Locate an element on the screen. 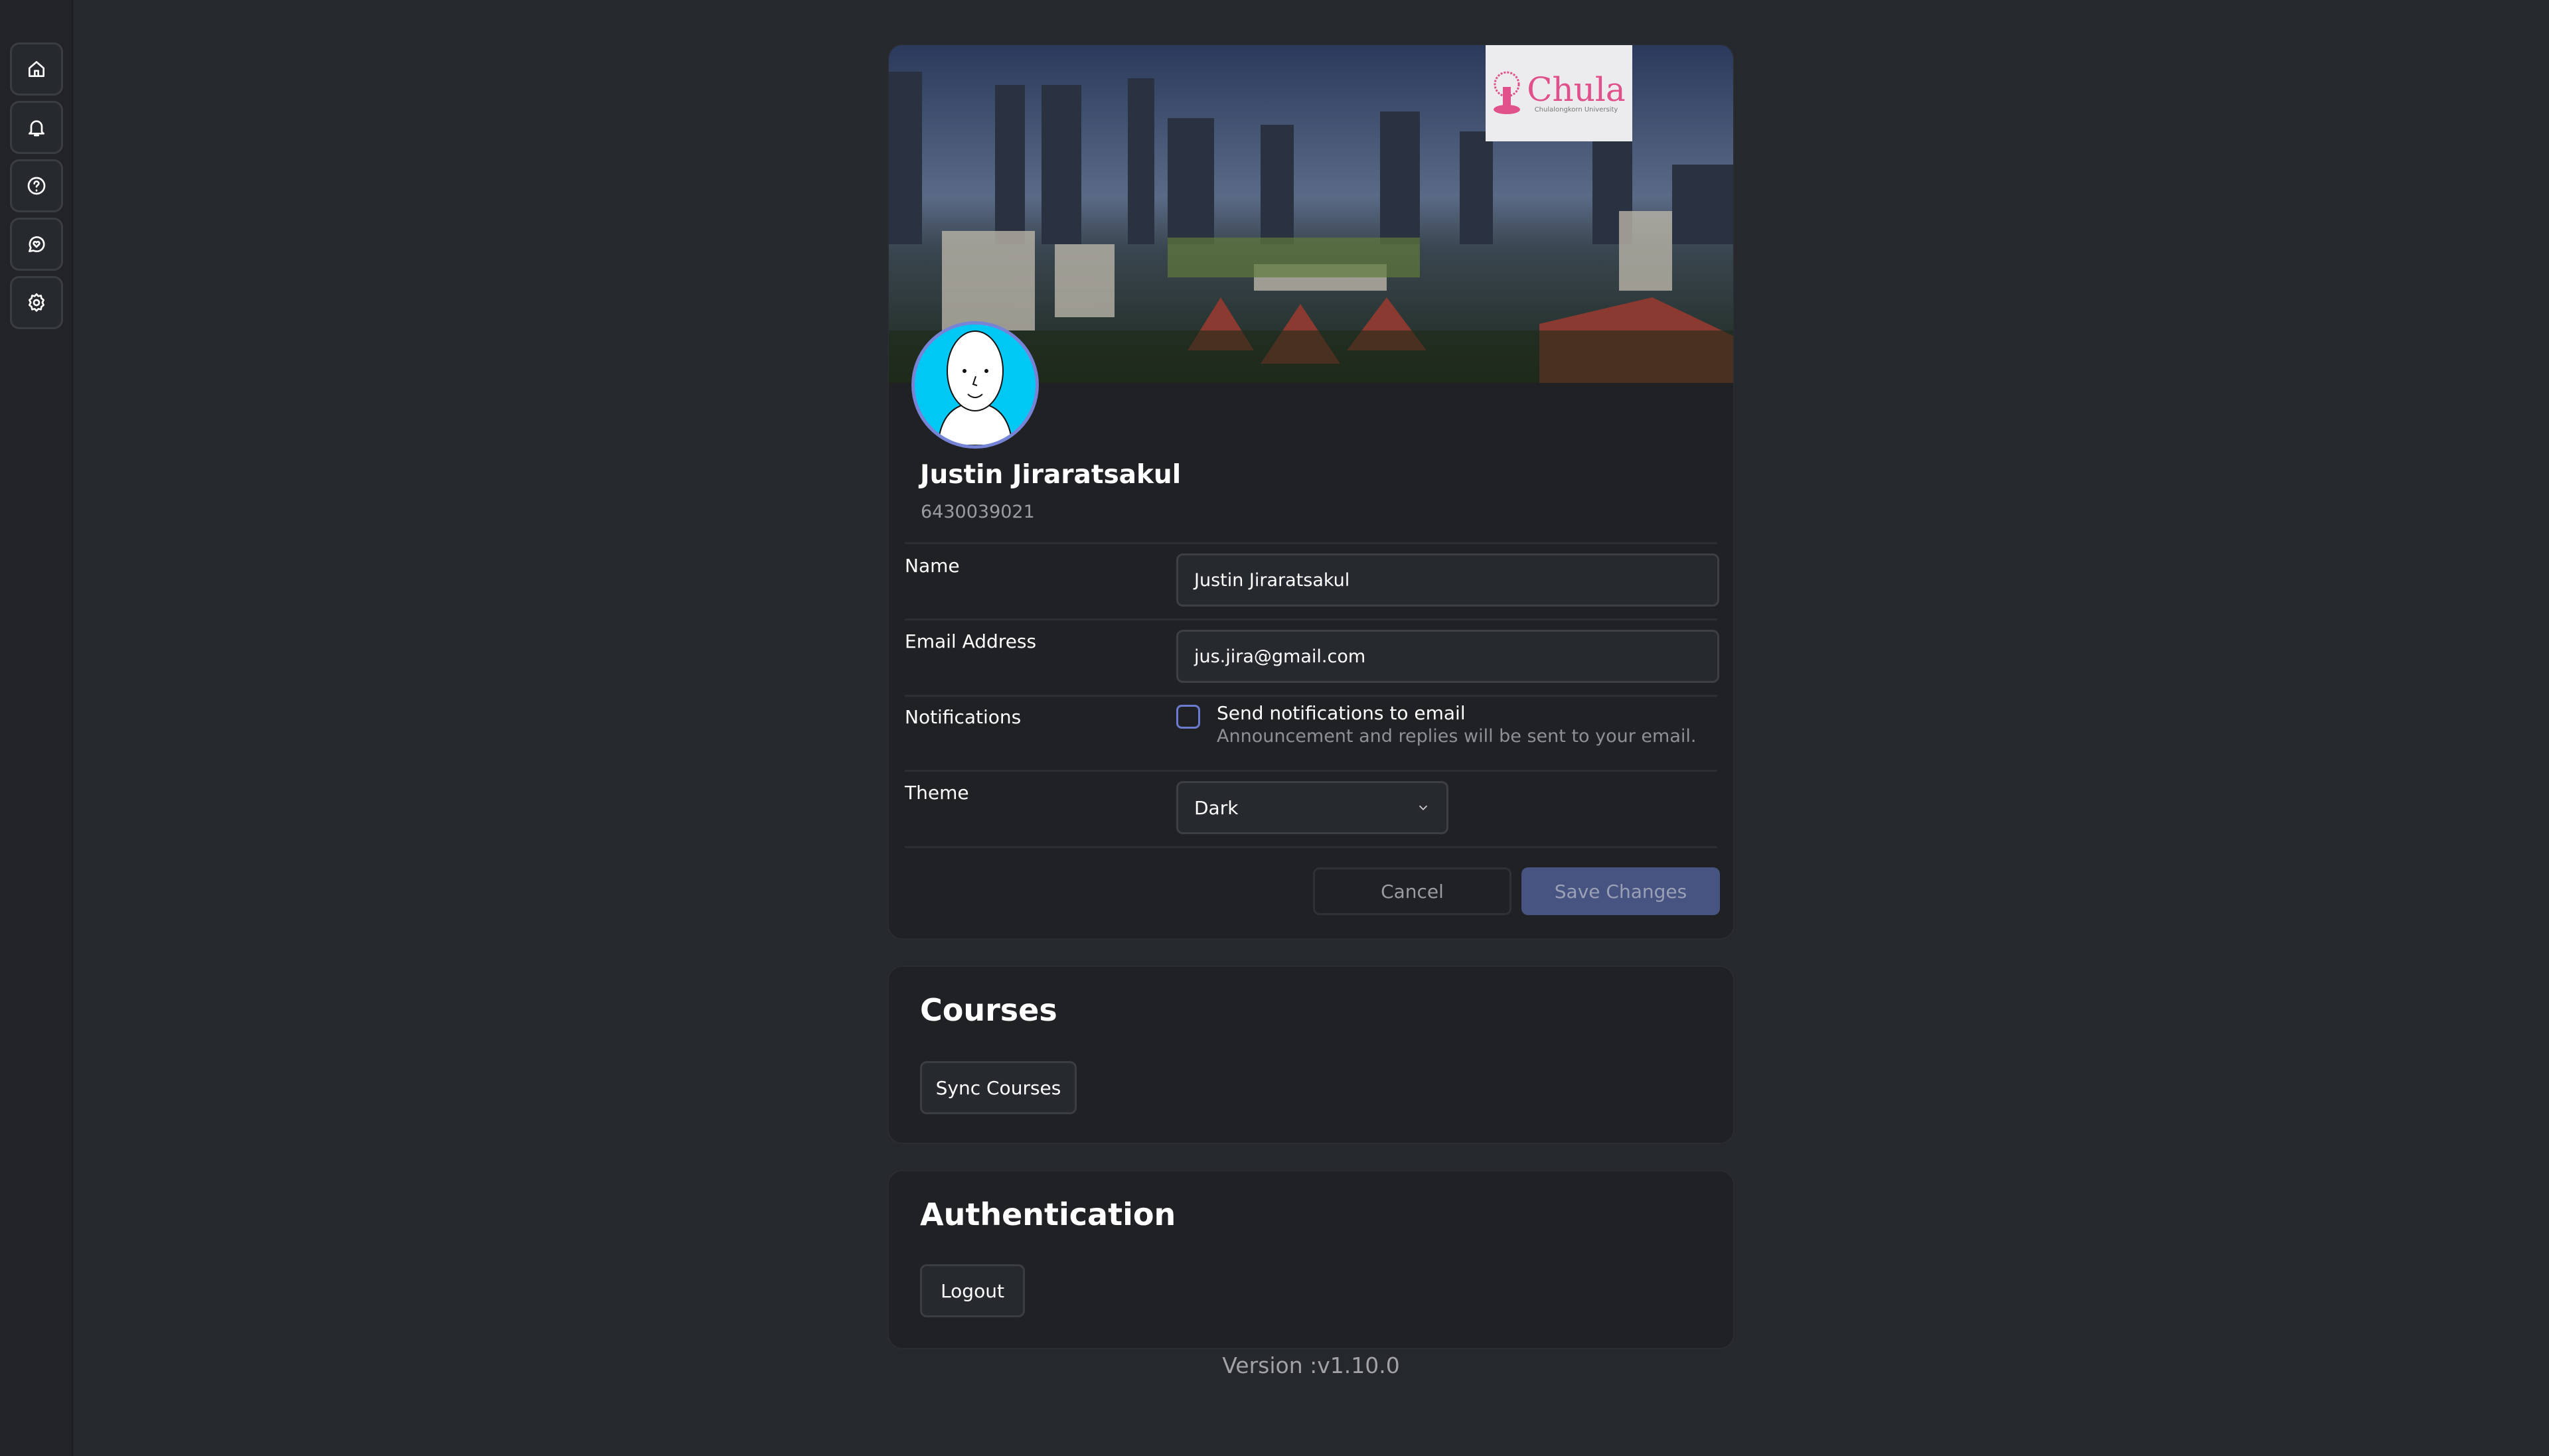 This screenshot has height=1456, width=2549. email-label: Email Address is located at coordinates (971, 641).